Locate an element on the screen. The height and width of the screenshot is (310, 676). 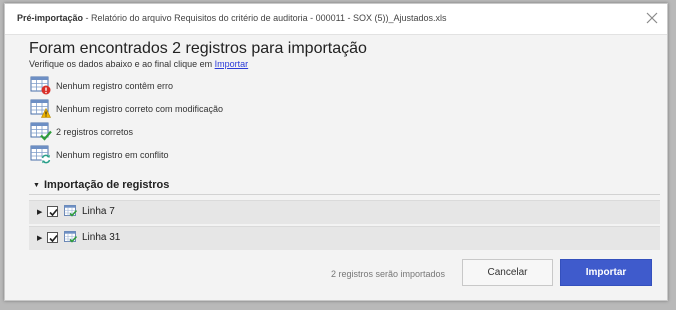
status-warnings-label: Nenhum registro correto com modificação is located at coordinates (140, 109).